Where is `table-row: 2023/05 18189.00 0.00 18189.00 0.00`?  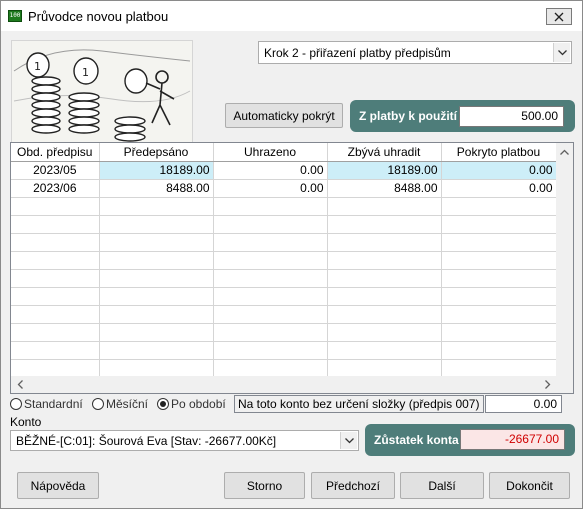 table-row: 2023/05 18189.00 0.00 18189.00 0.00 is located at coordinates (283, 170).